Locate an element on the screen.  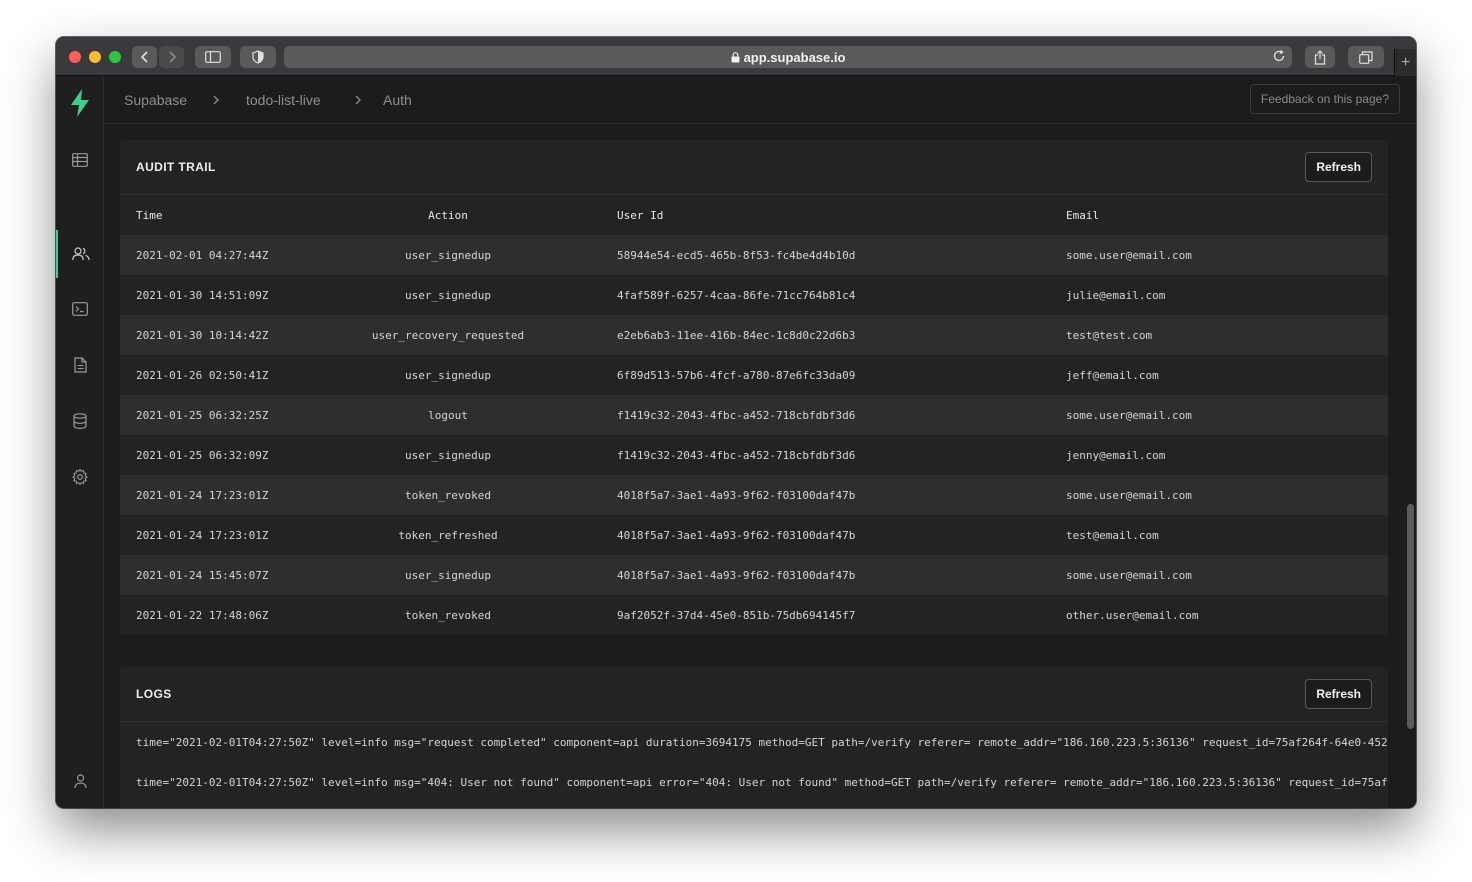
sidebar-item-settings is located at coordinates (80, 477).